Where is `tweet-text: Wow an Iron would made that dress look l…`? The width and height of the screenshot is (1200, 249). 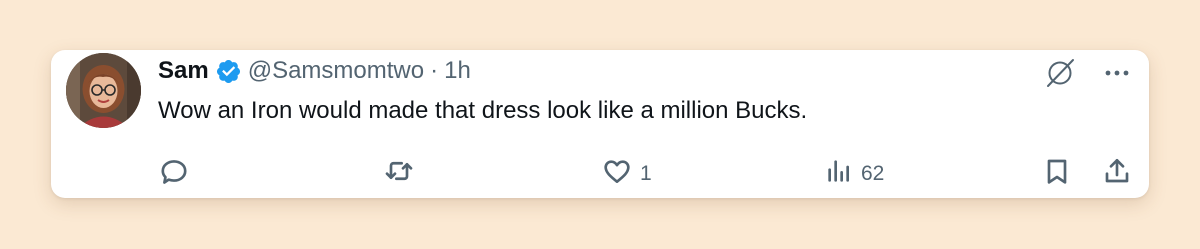 tweet-text: Wow an Iron would made that dress look l… is located at coordinates (483, 110).